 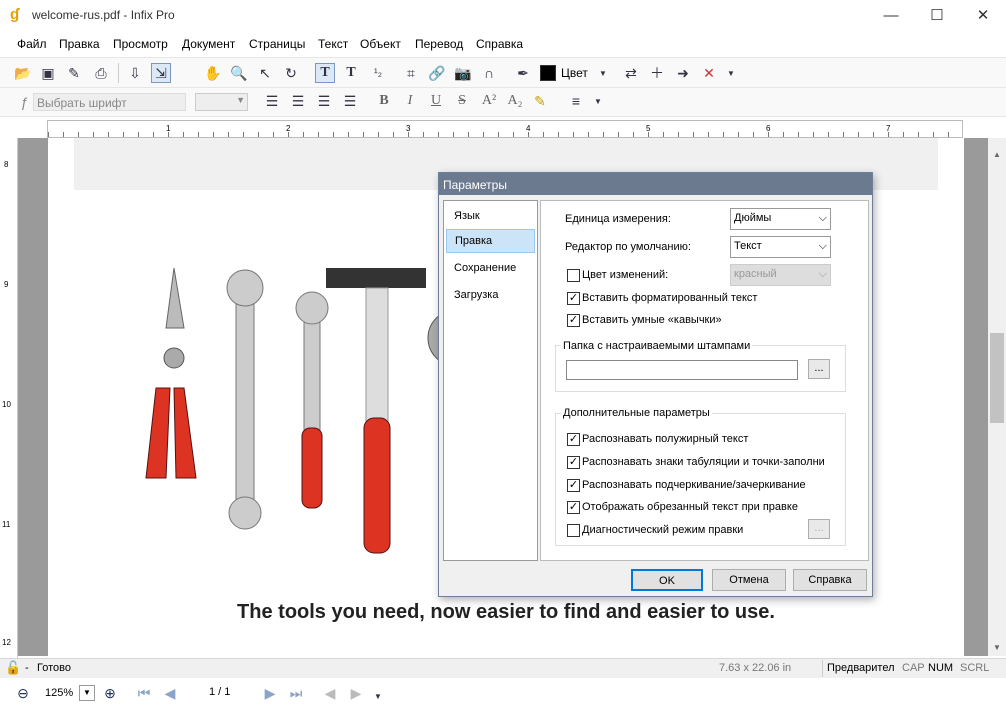 I want to click on font-select: Выбрать шрифт, so click(x=109, y=102).